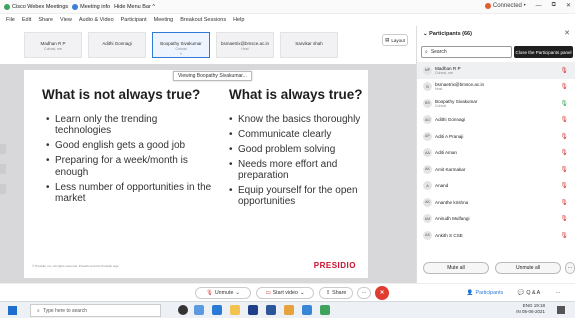  Describe the element at coordinates (427, 120) in the screenshot. I see `avatar: AG` at that location.